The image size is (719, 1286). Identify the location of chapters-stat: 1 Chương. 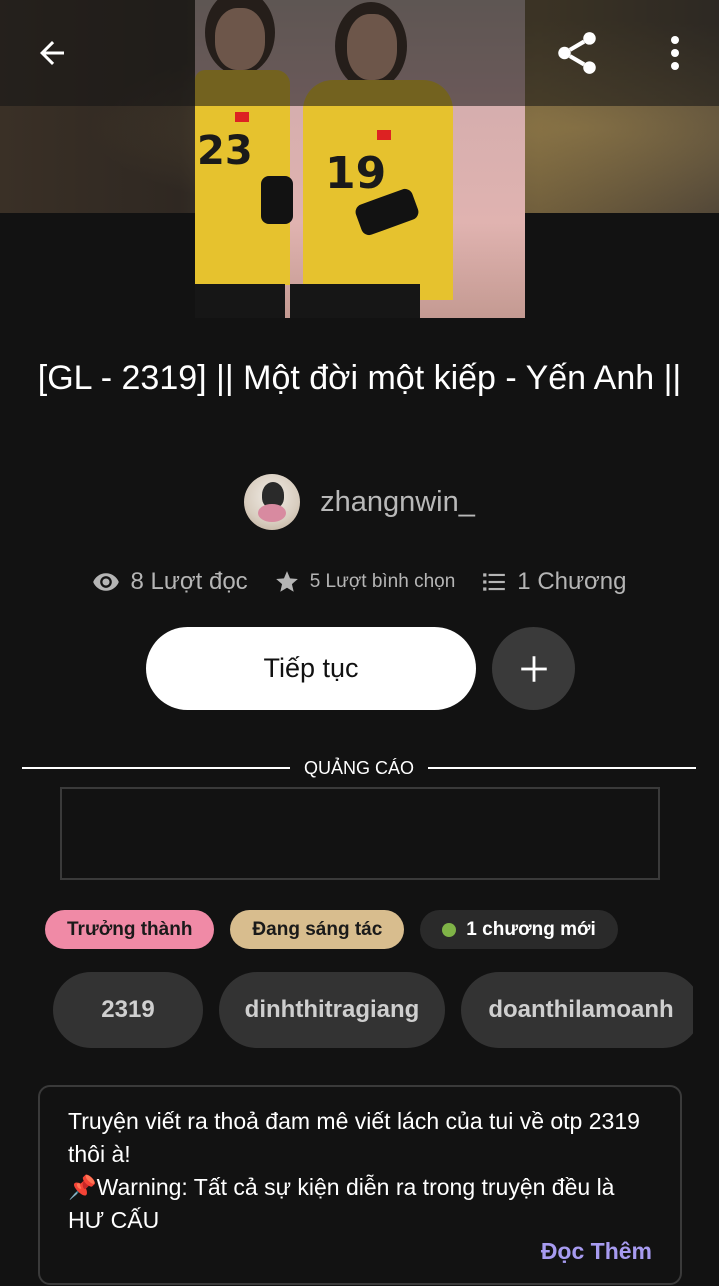
(554, 582).